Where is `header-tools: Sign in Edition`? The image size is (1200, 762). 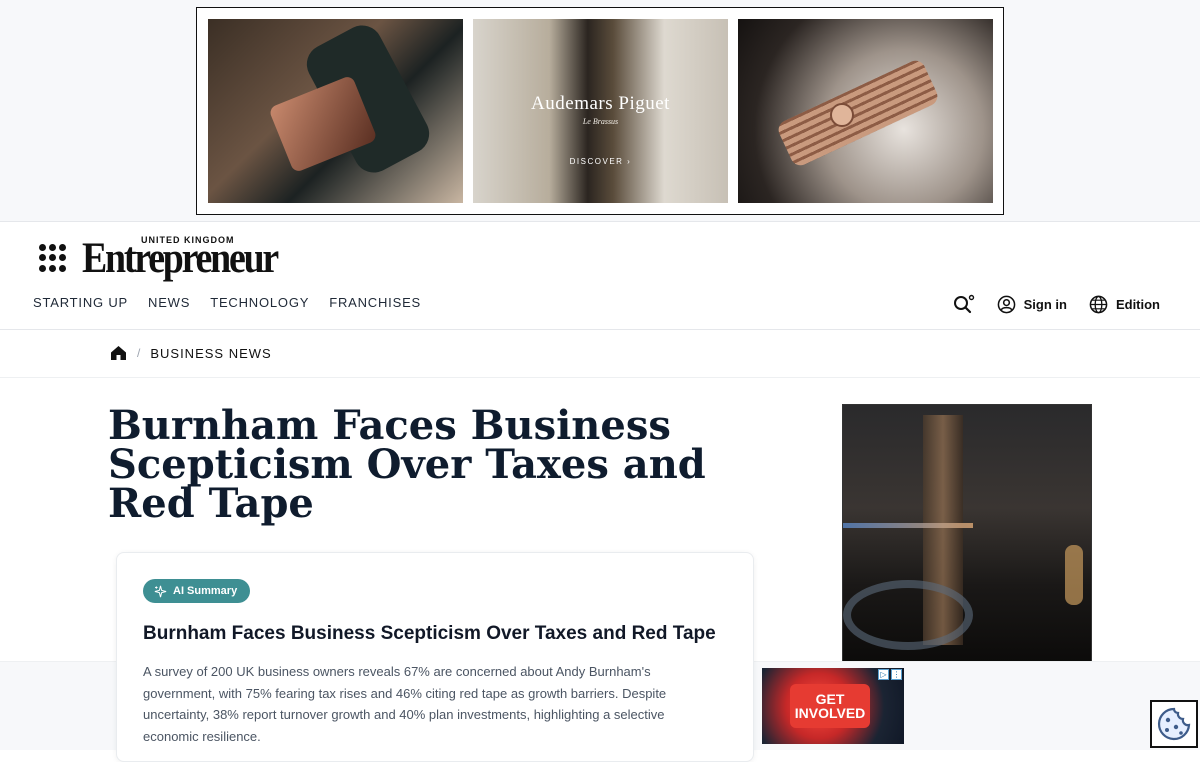
header-tools: Sign in Edition is located at coordinates (1056, 304).